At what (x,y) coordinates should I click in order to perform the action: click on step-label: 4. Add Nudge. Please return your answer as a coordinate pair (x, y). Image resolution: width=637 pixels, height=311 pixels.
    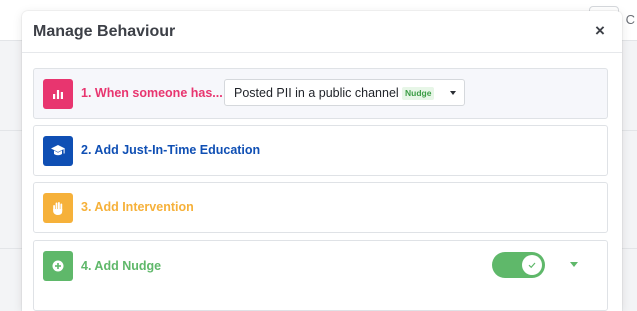
    Looking at the image, I should click on (121, 266).